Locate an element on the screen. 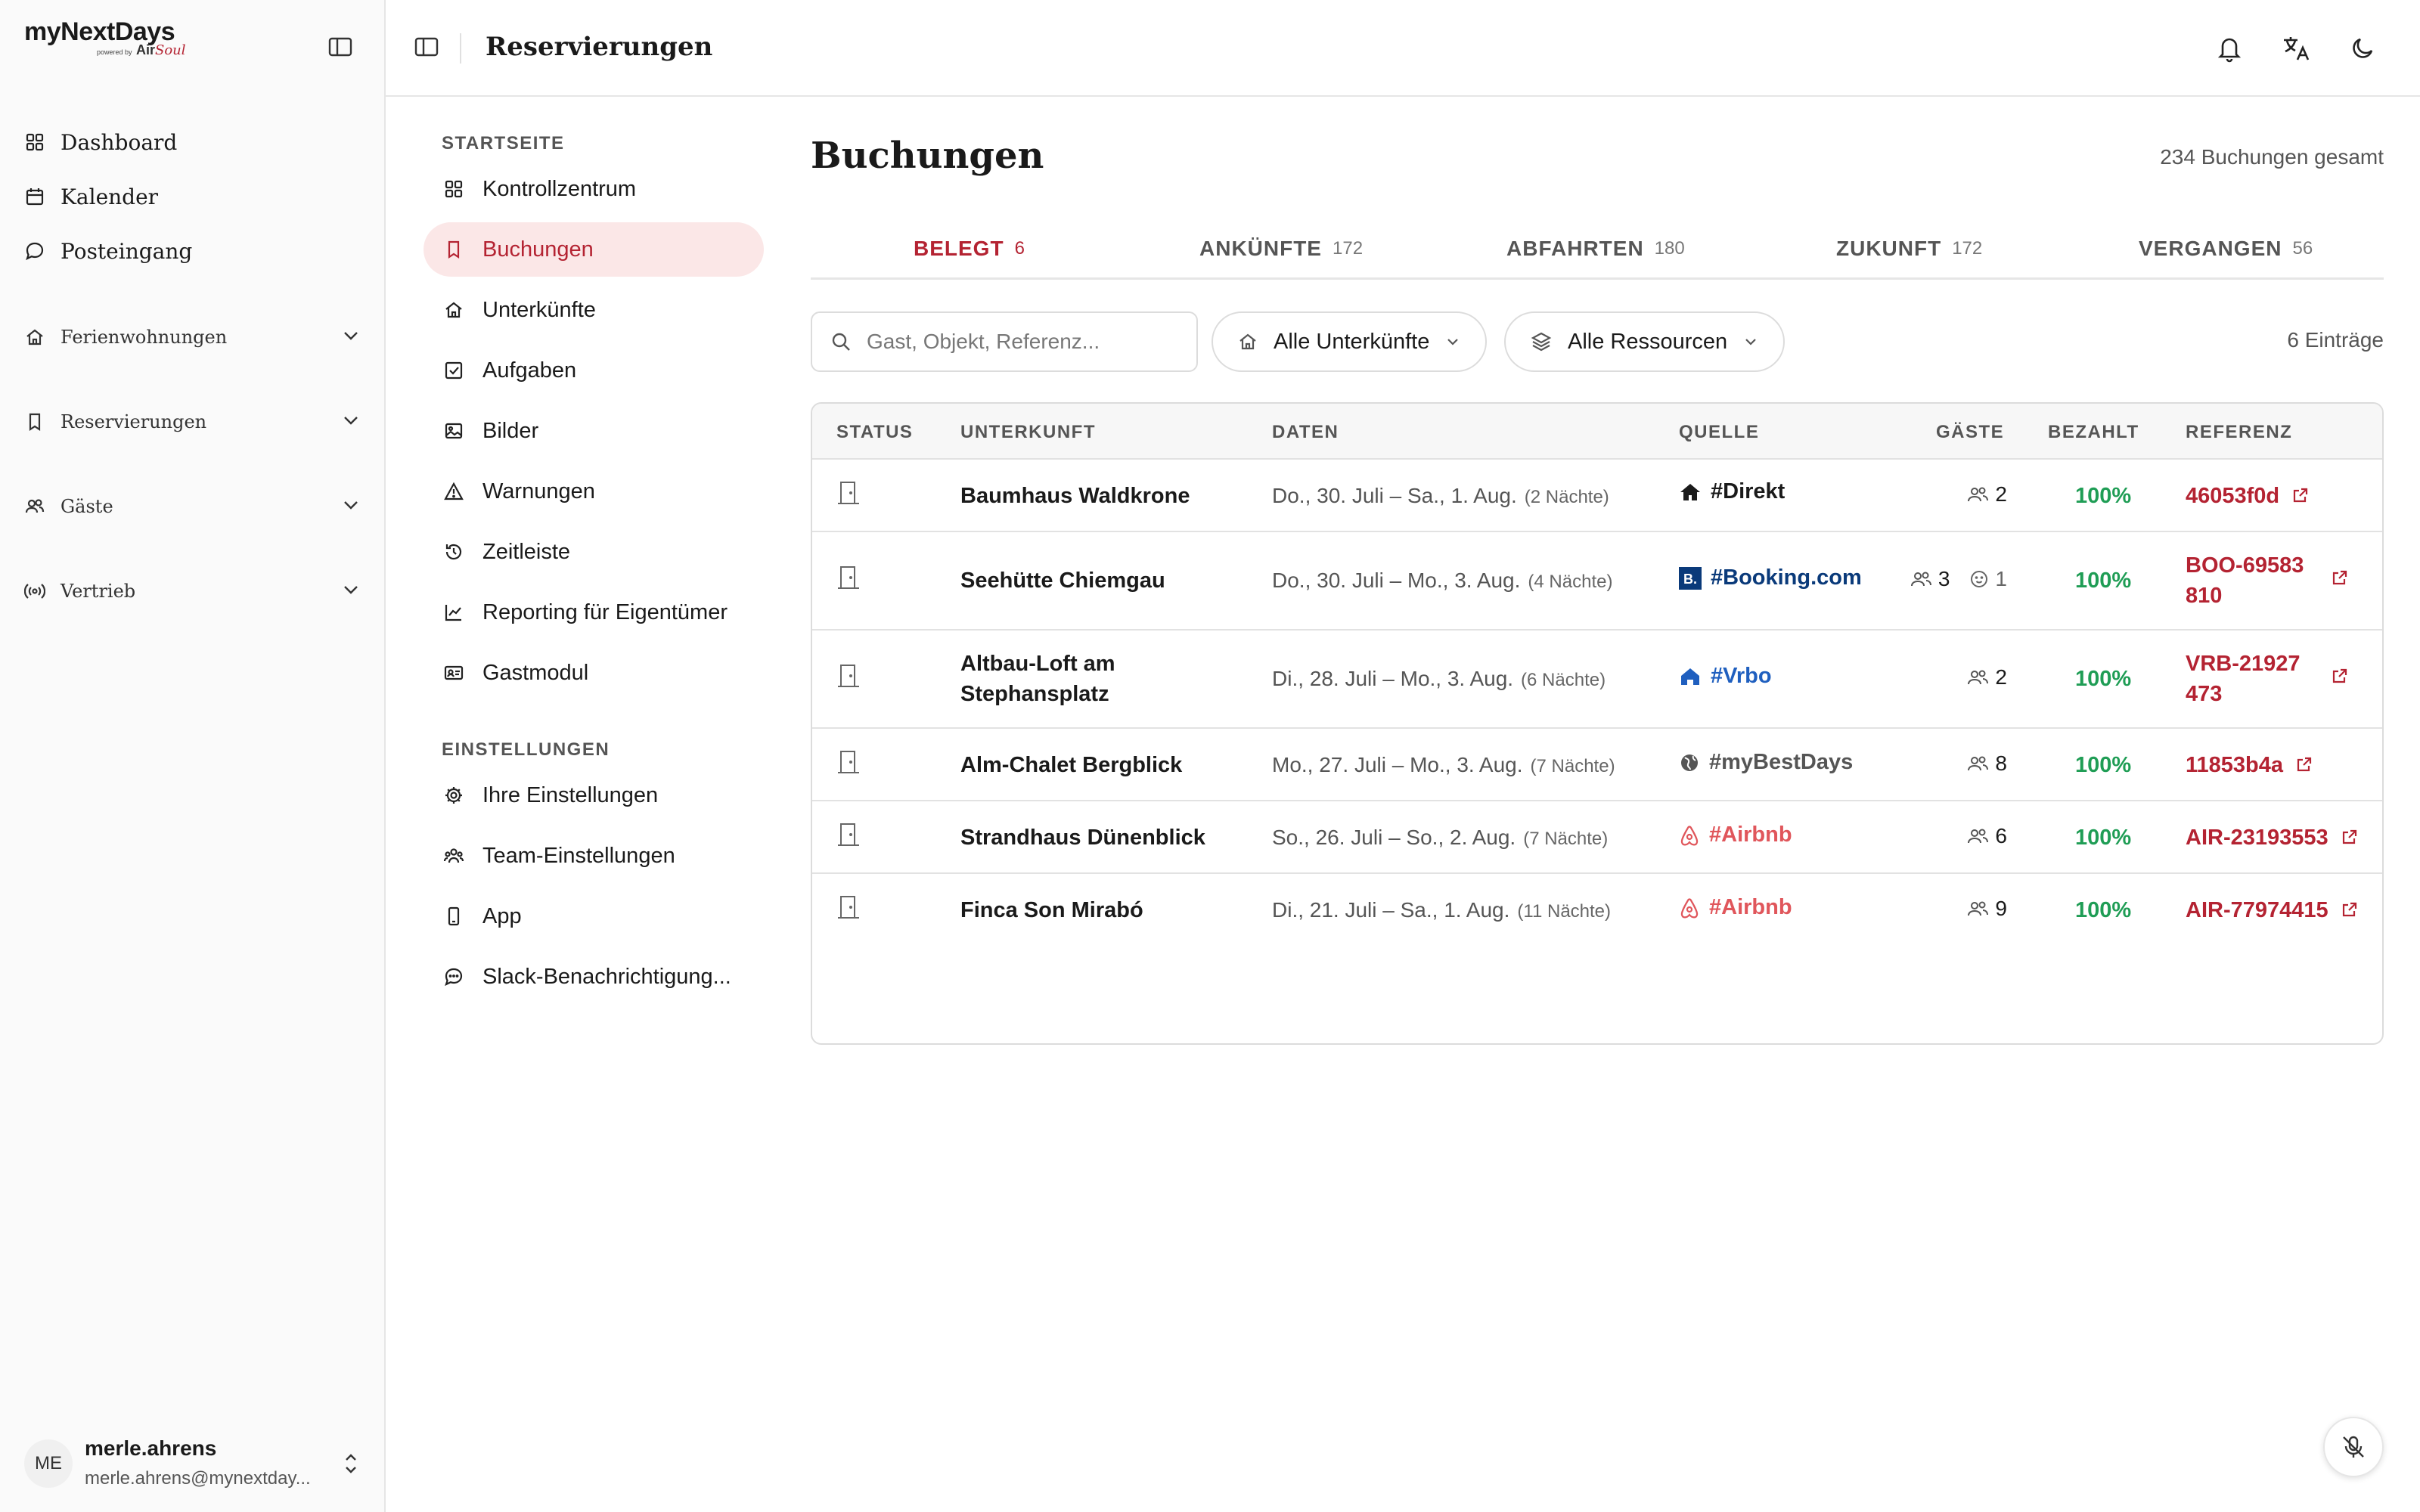  sidebar-group-ferienwohnungen: Ferienwohnungen is located at coordinates (192, 337).